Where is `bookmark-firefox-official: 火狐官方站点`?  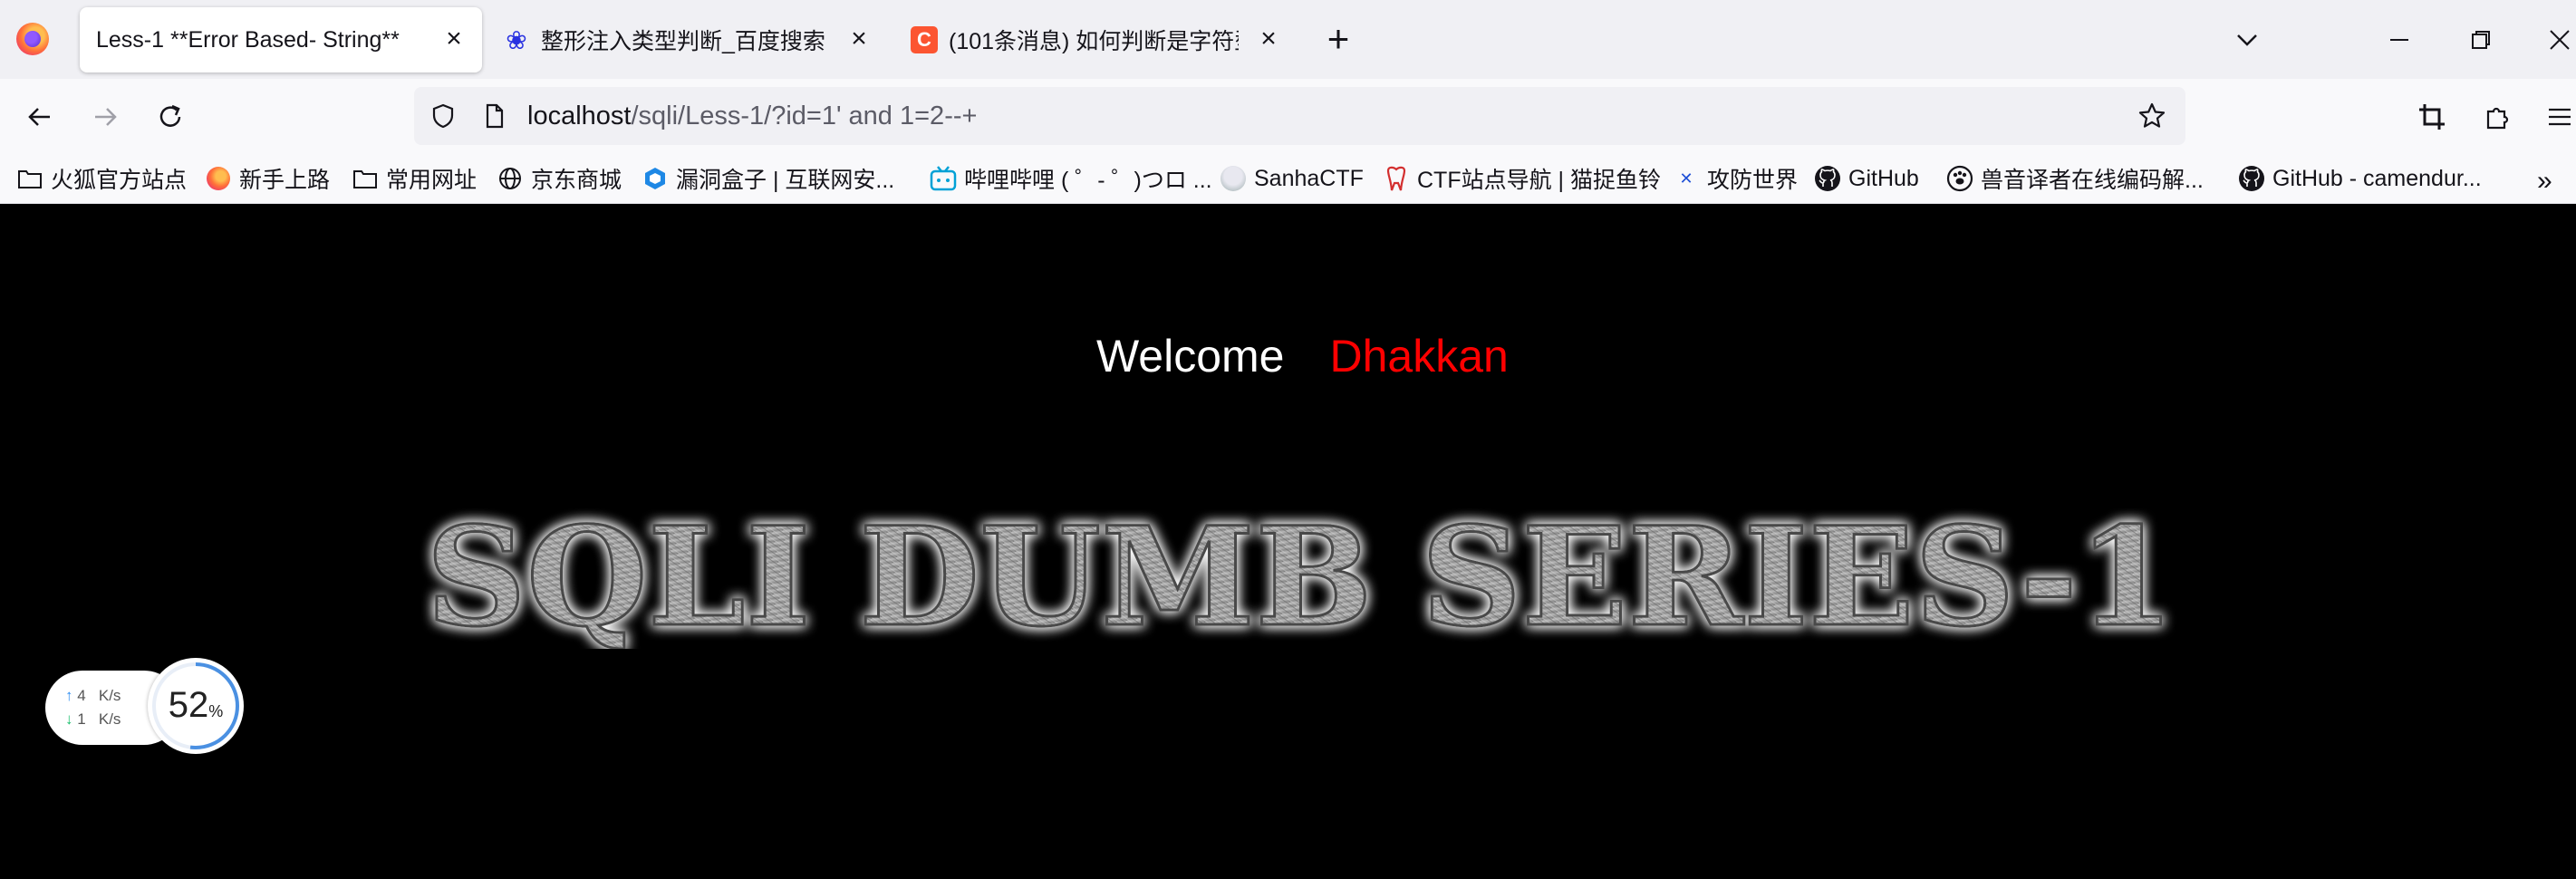
bookmark-firefox-official: 火狐官方站点 is located at coordinates (101, 178).